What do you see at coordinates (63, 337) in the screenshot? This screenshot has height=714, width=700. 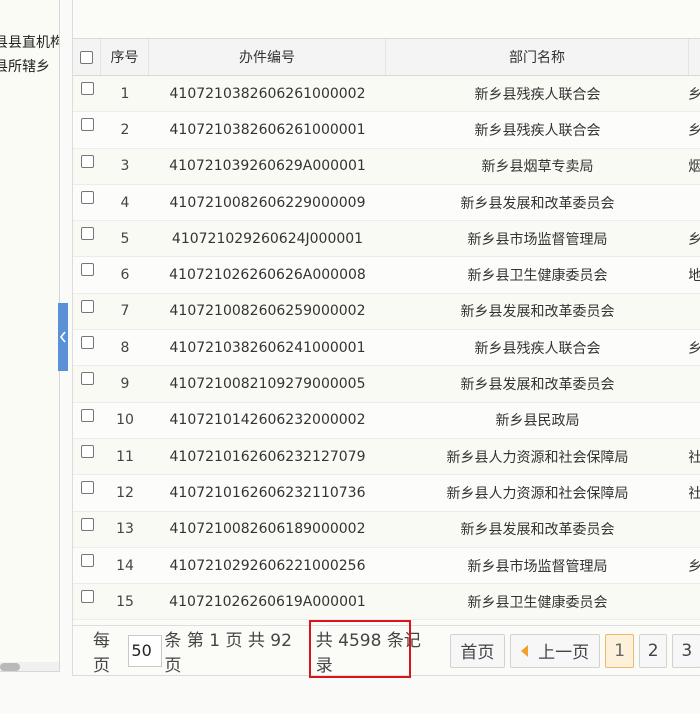 I see `collapse-panel-button` at bounding box center [63, 337].